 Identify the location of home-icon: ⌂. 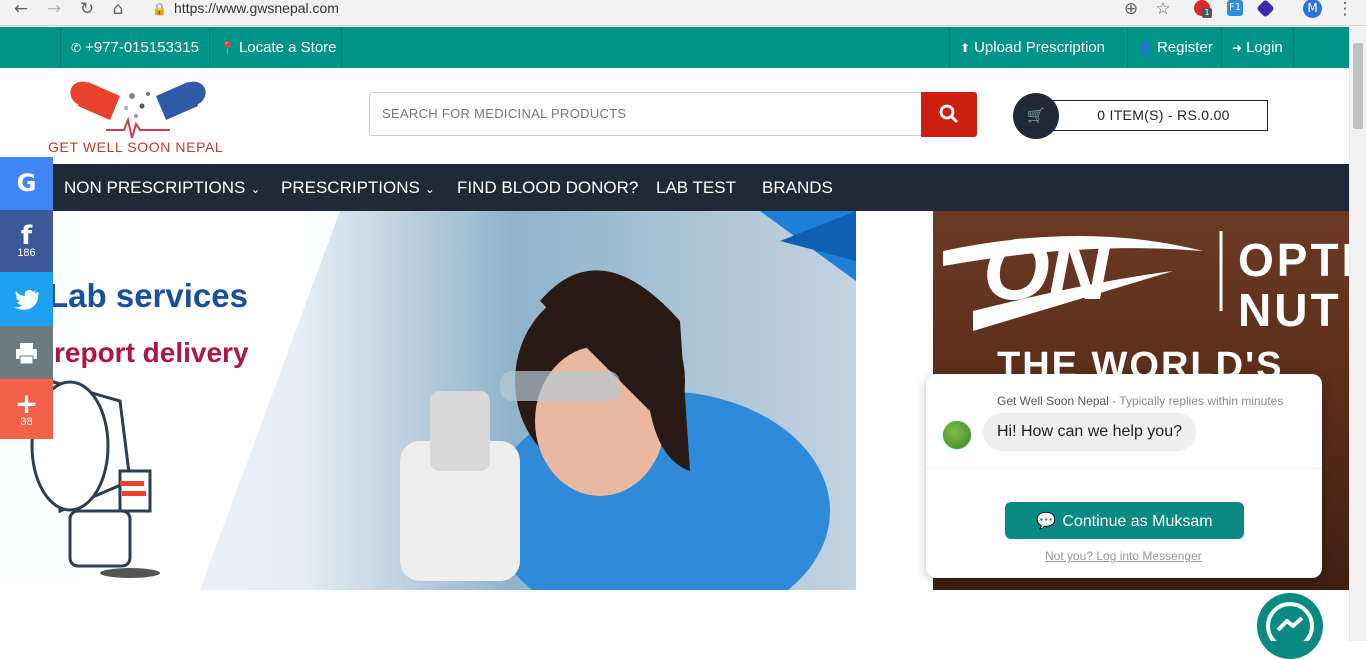
(118, 9).